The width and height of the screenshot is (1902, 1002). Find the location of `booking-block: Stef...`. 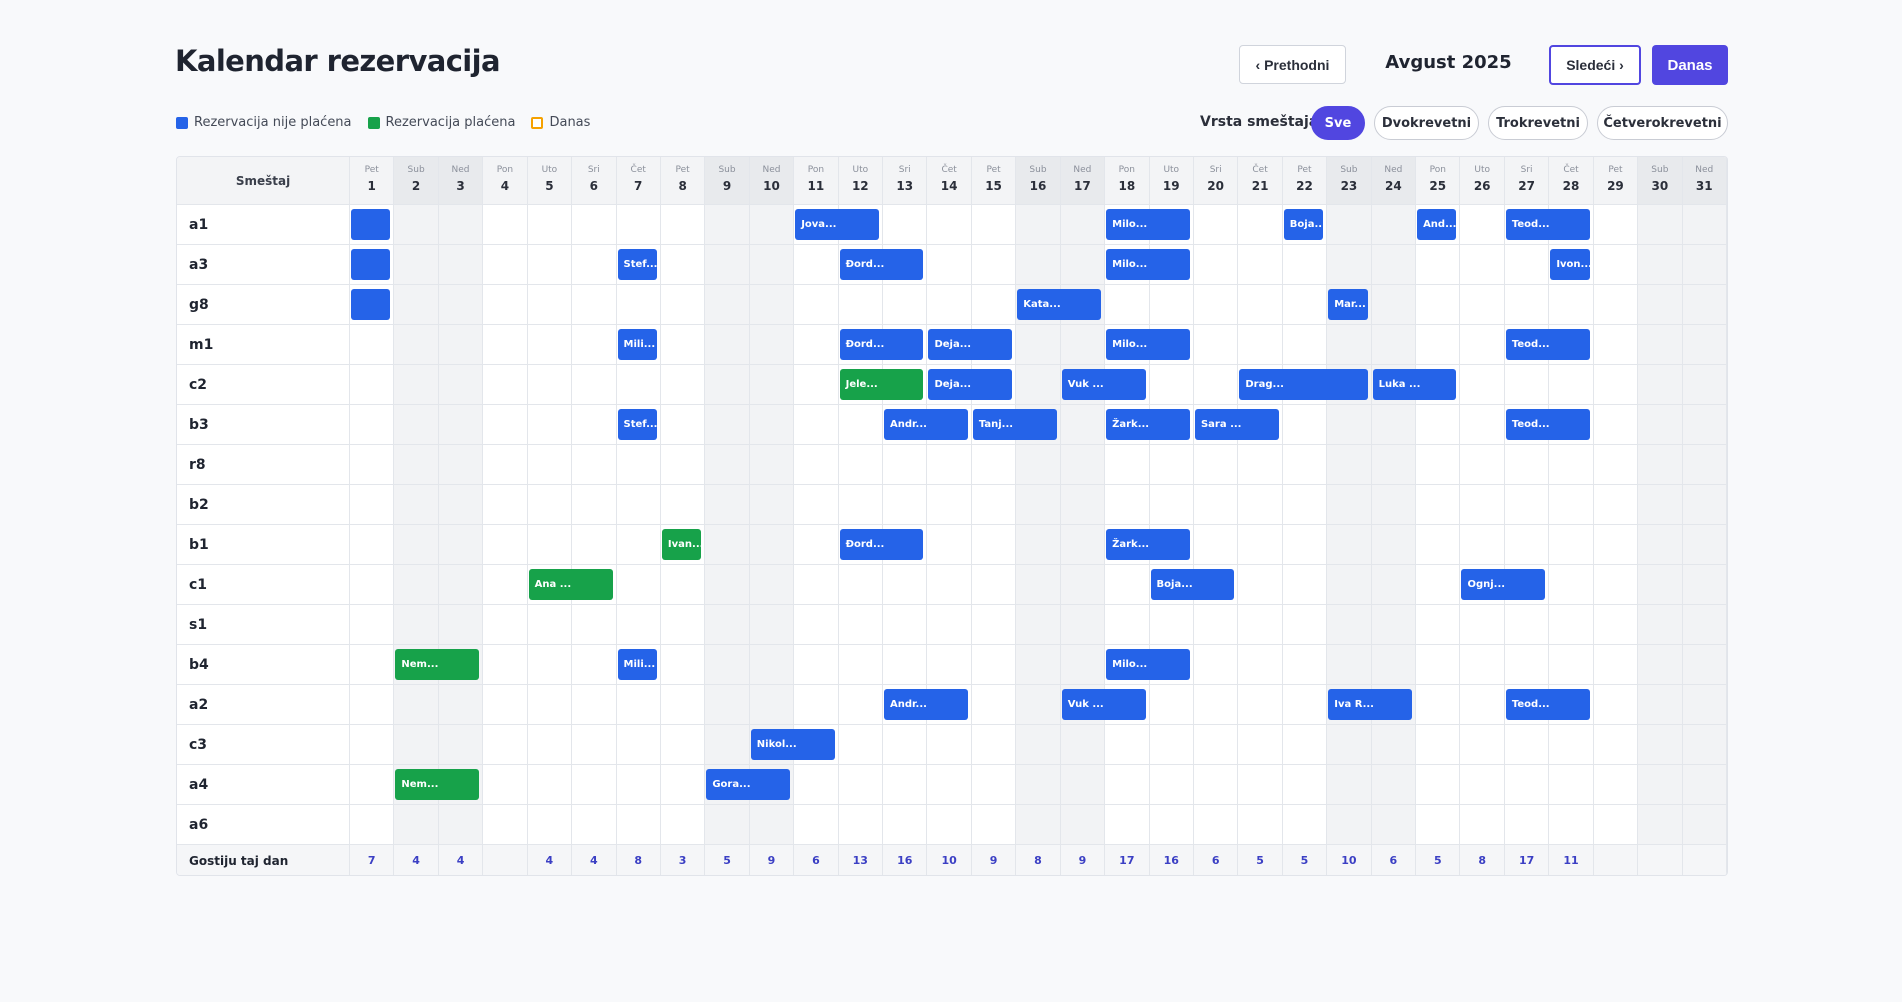

booking-block: Stef... is located at coordinates (637, 424).